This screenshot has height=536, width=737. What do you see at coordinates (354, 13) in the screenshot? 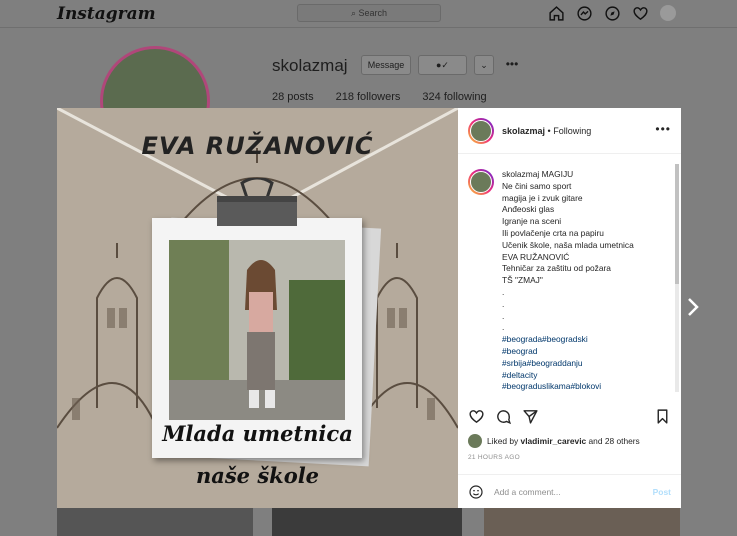
I see `search-icon: ⌕` at bounding box center [354, 13].